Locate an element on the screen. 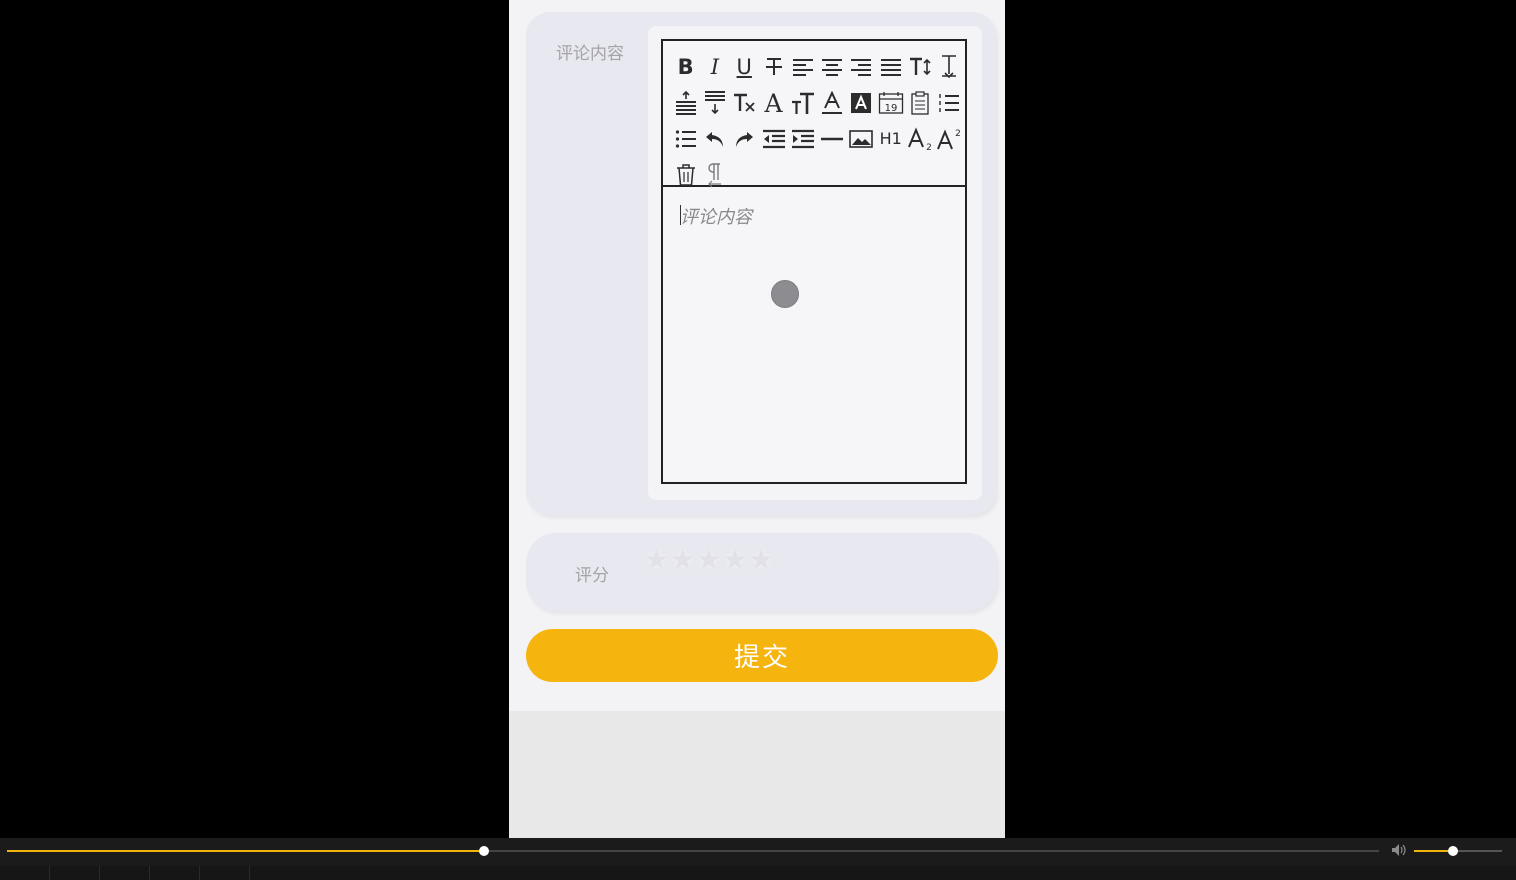  ordered-list-icon is located at coordinates (949, 103).